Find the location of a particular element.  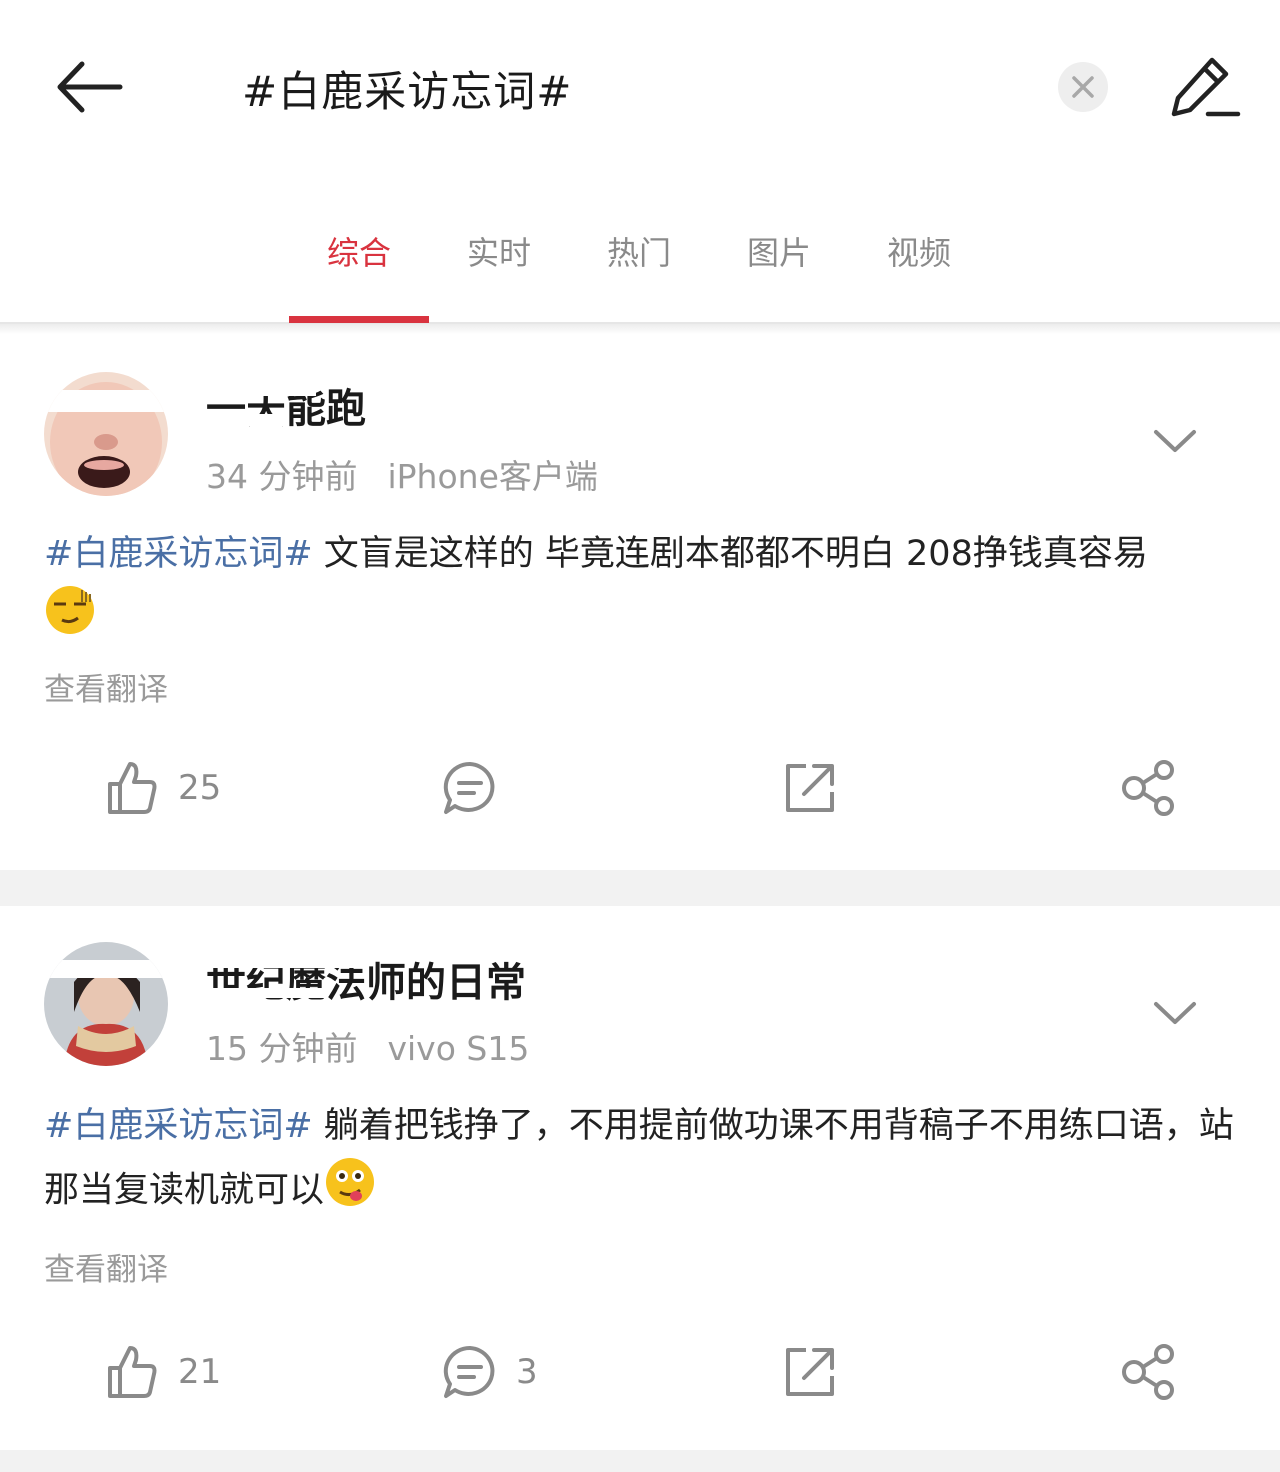

close-icon is located at coordinates (1083, 87).